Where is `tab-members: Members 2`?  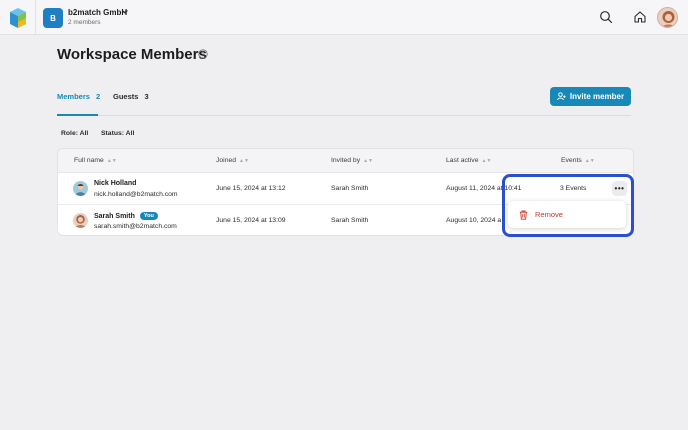
tab-members: Members 2 is located at coordinates (78, 96).